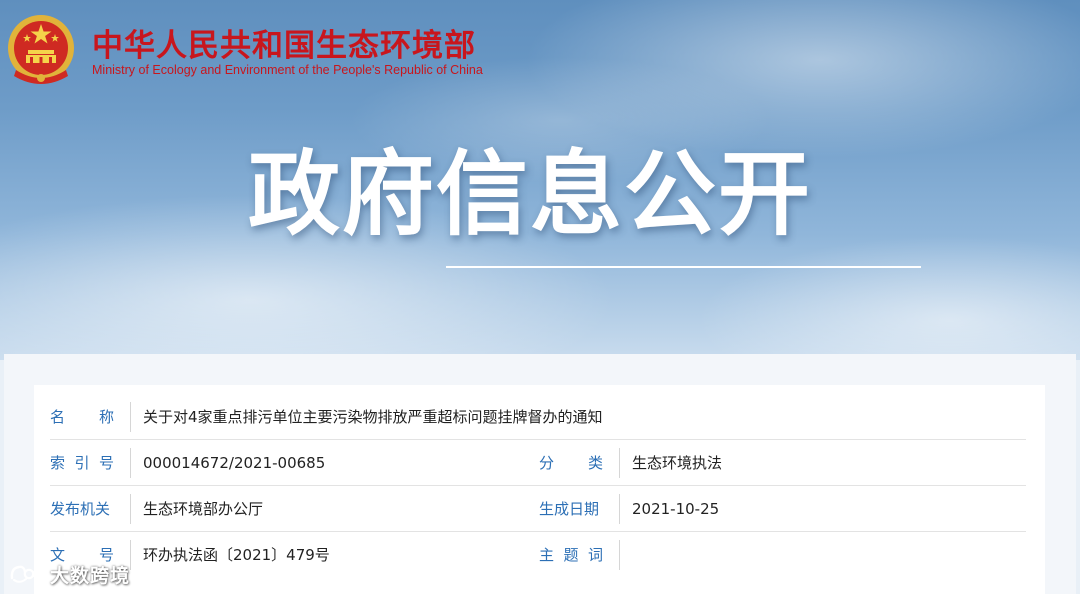  What do you see at coordinates (234, 463) in the screenshot?
I see `index-value: 000014672/2021-00685` at bounding box center [234, 463].